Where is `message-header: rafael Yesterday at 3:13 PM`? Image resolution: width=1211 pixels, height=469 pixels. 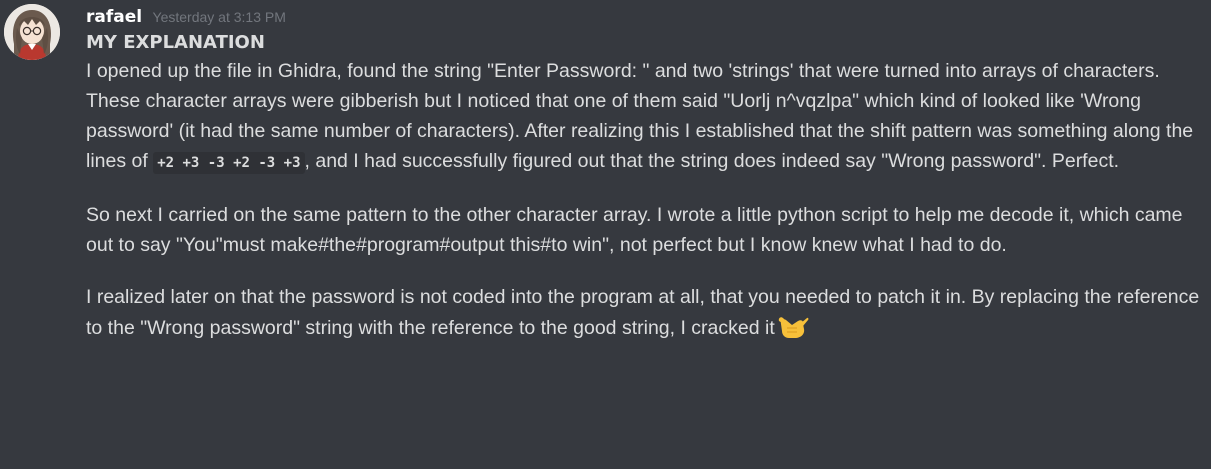
message-header: rafael Yesterday at 3:13 PM is located at coordinates (643, 17).